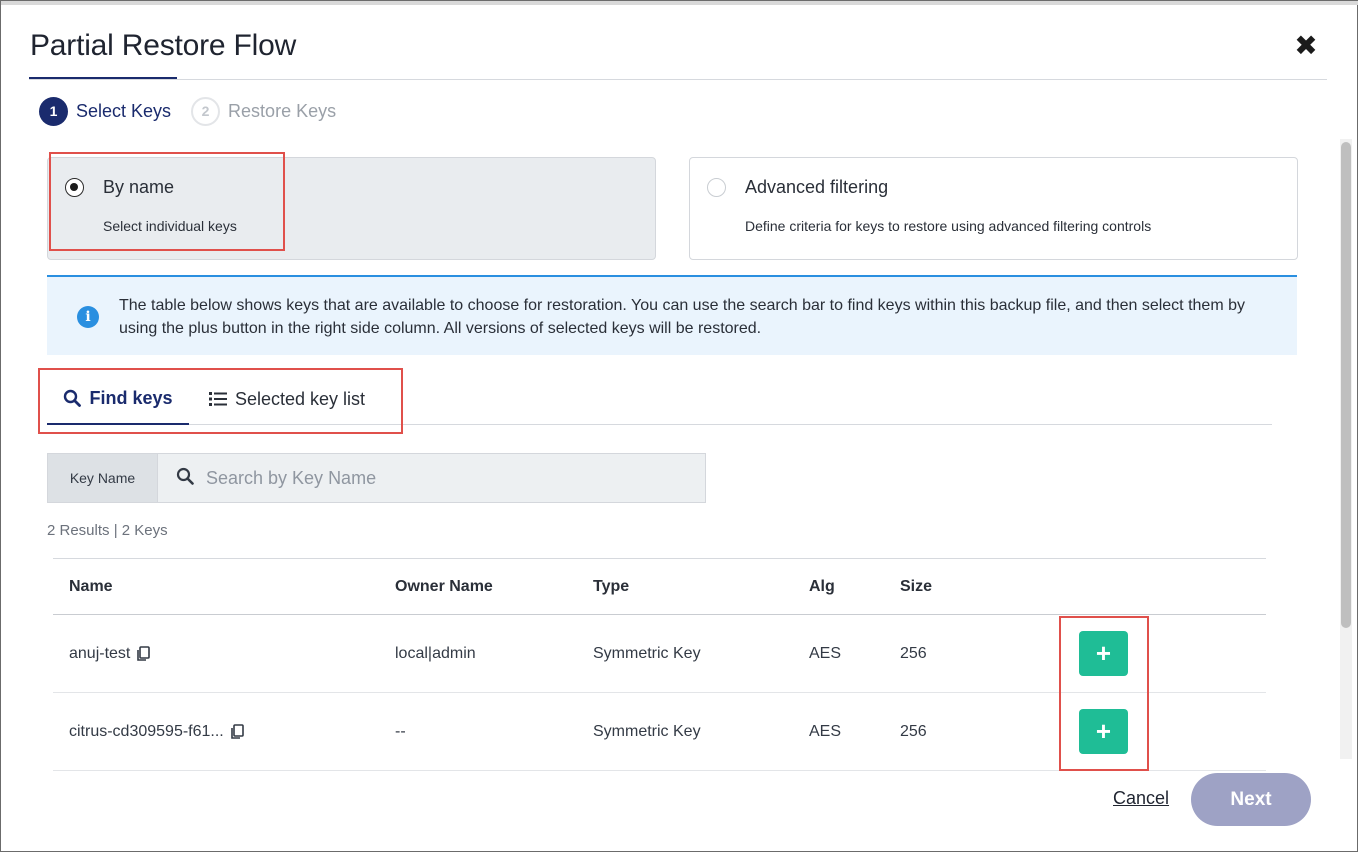  I want to click on key-name-search: Key Name, so click(376, 478).